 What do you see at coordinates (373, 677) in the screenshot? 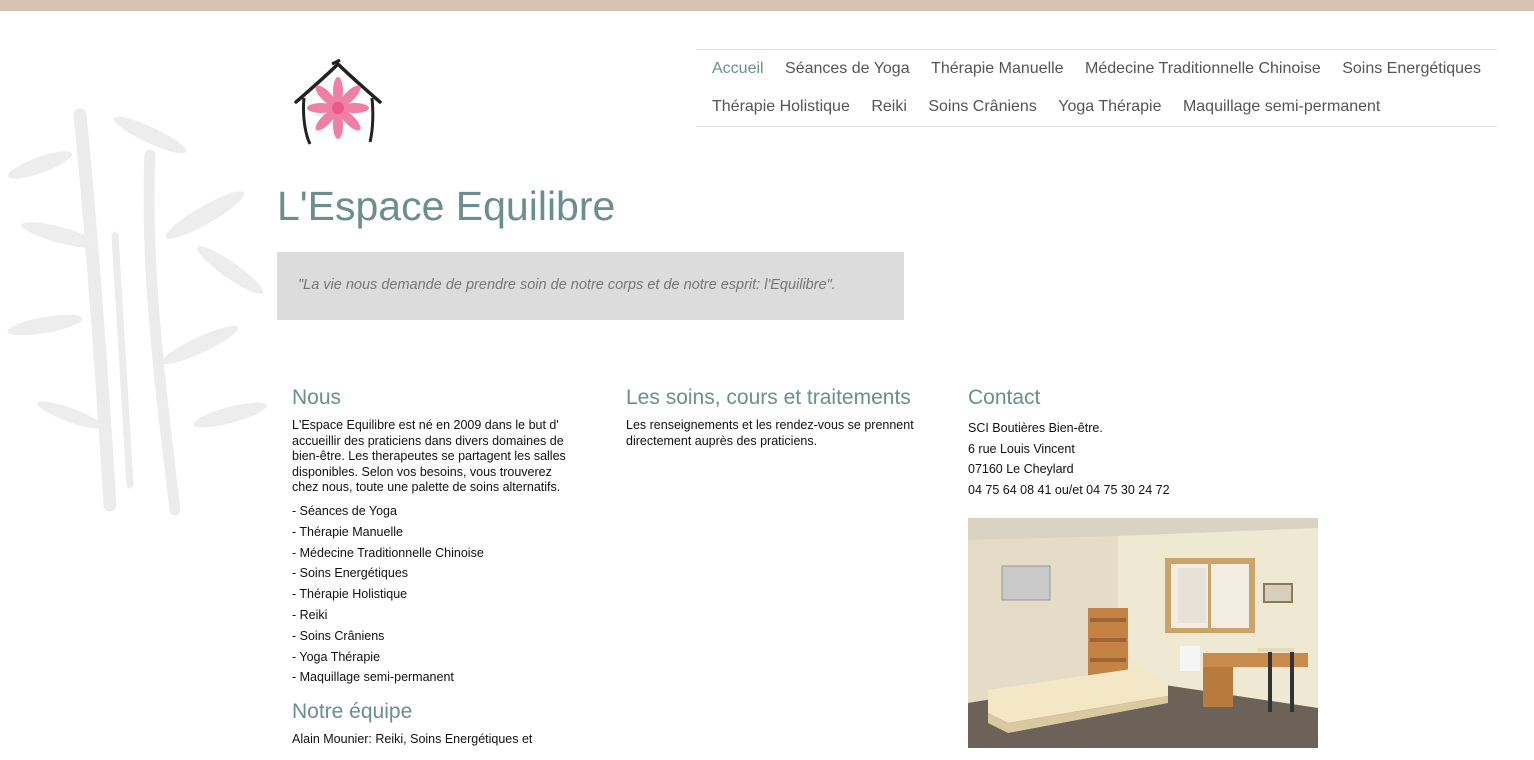
I see `list-item: - Maquillage semi-permanent` at bounding box center [373, 677].